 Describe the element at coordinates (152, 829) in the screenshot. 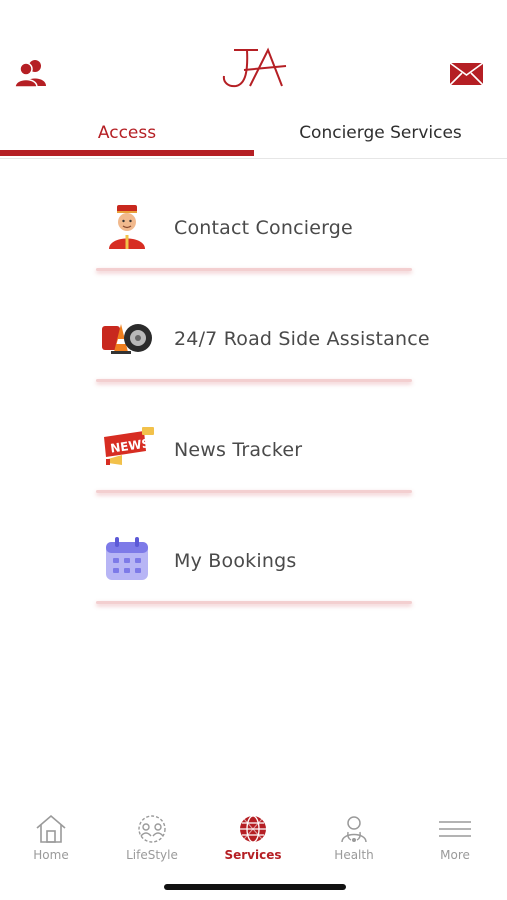

I see `lifestyle-icon` at that location.